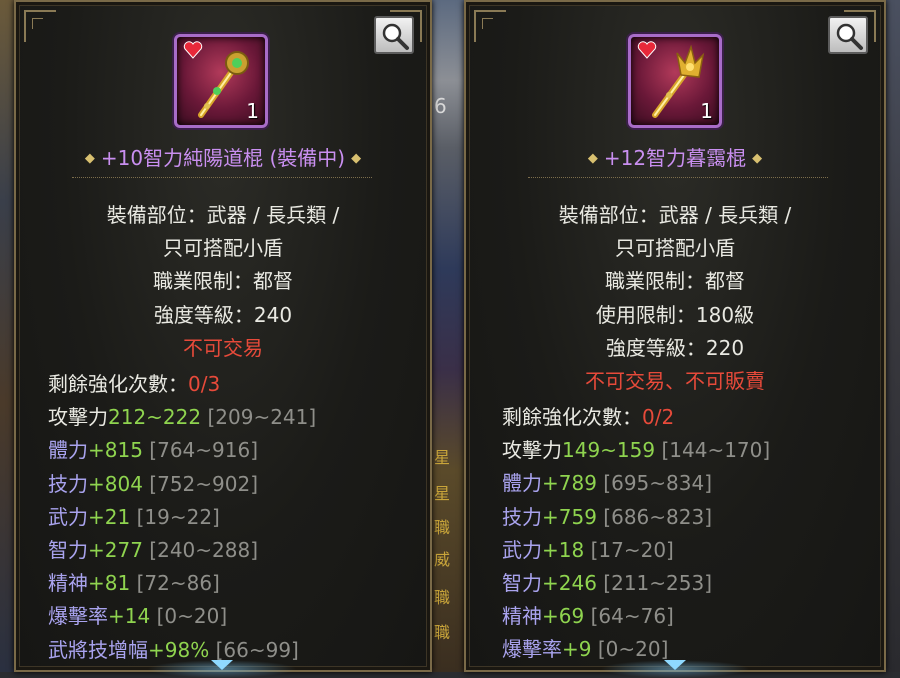 This screenshot has width=900, height=678. What do you see at coordinates (7, 336) in the screenshot?
I see `game-background-left` at bounding box center [7, 336].